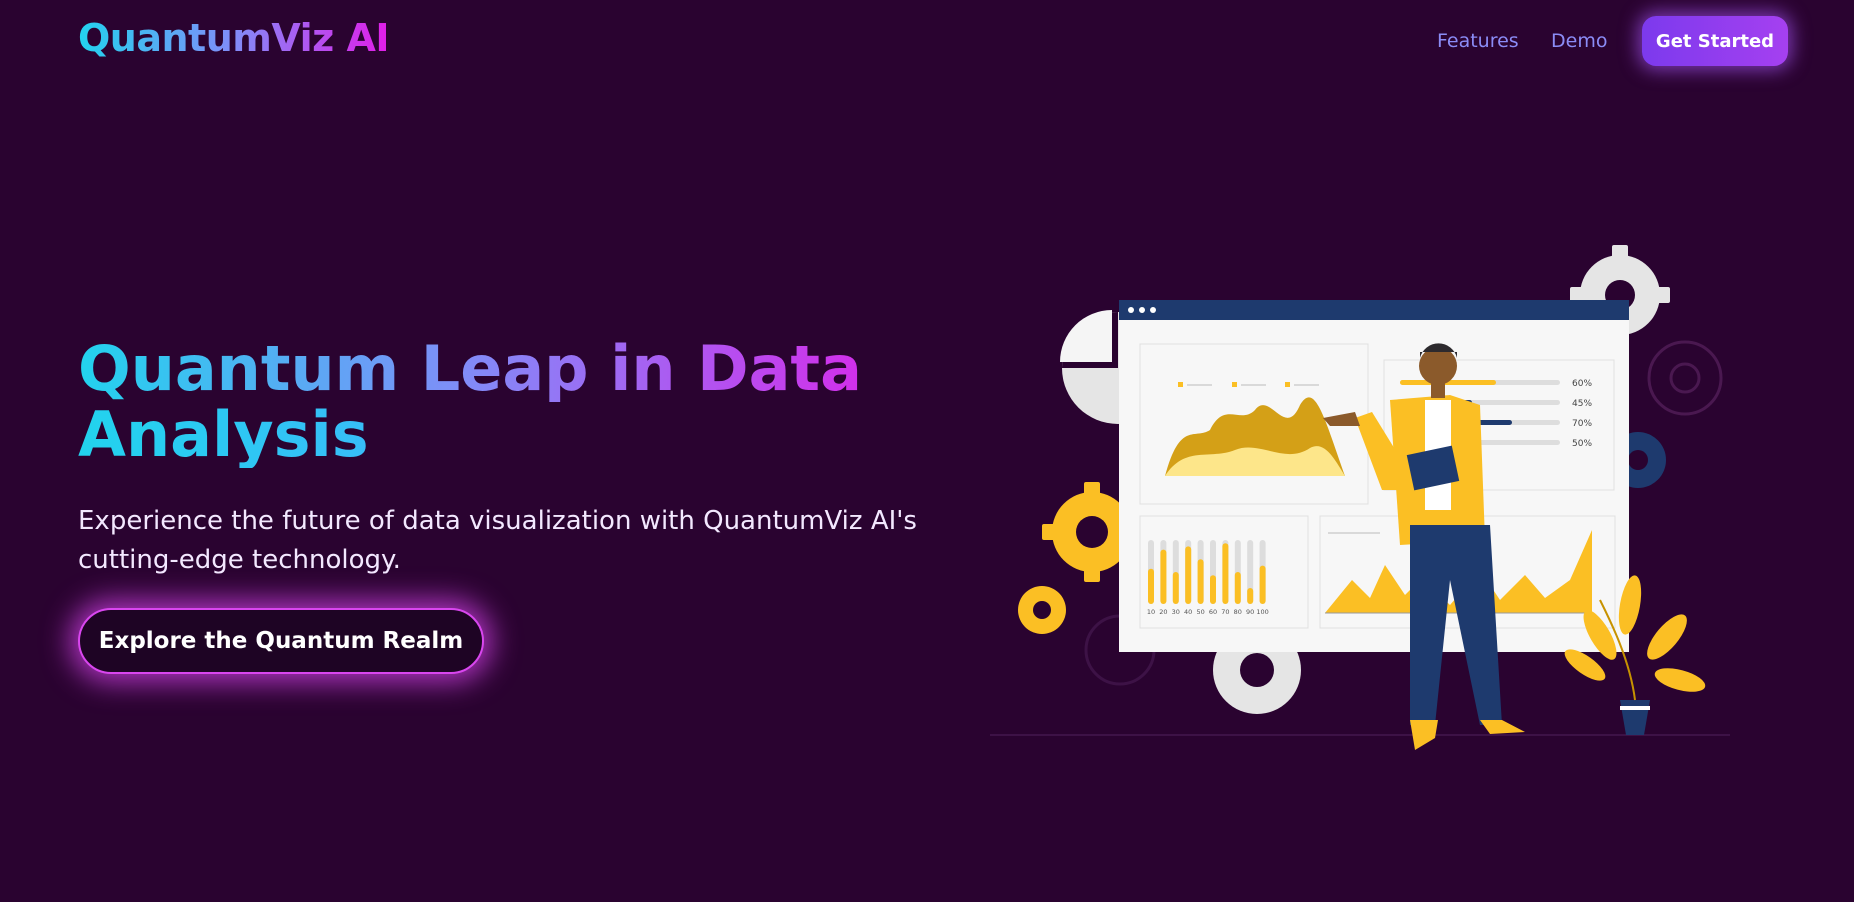 This screenshot has width=1854, height=902. I want to click on progress-label: 50%, so click(1582, 444).